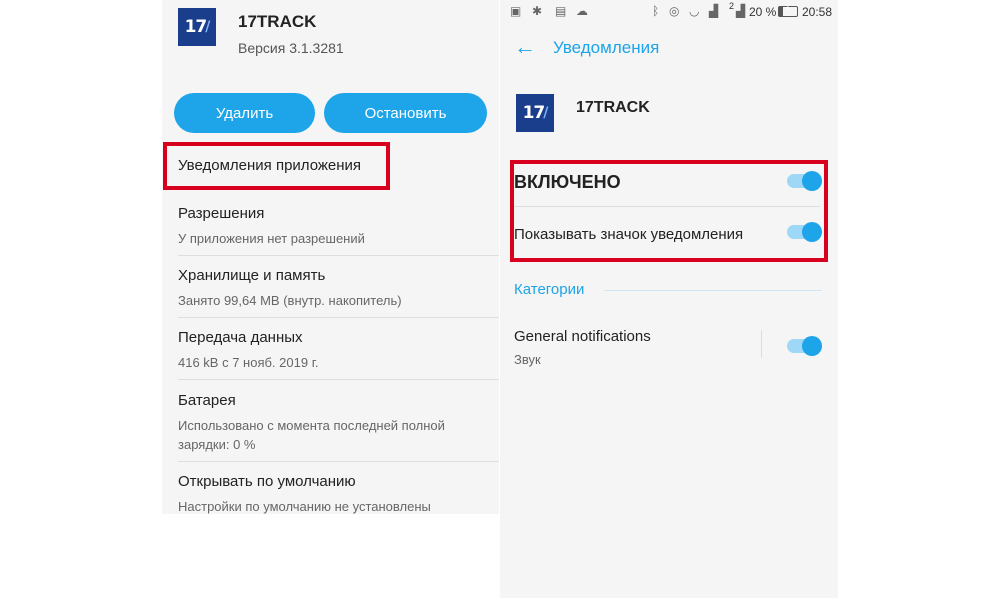  What do you see at coordinates (561, 11) in the screenshot?
I see `calendar-icon: ▤` at bounding box center [561, 11].